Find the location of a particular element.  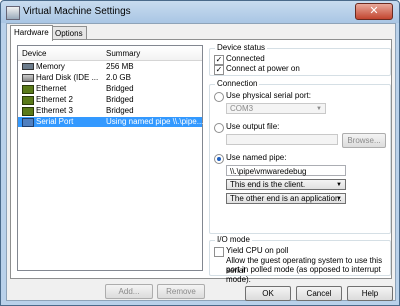

use-output-file-label: Use output file: is located at coordinates (252, 127).